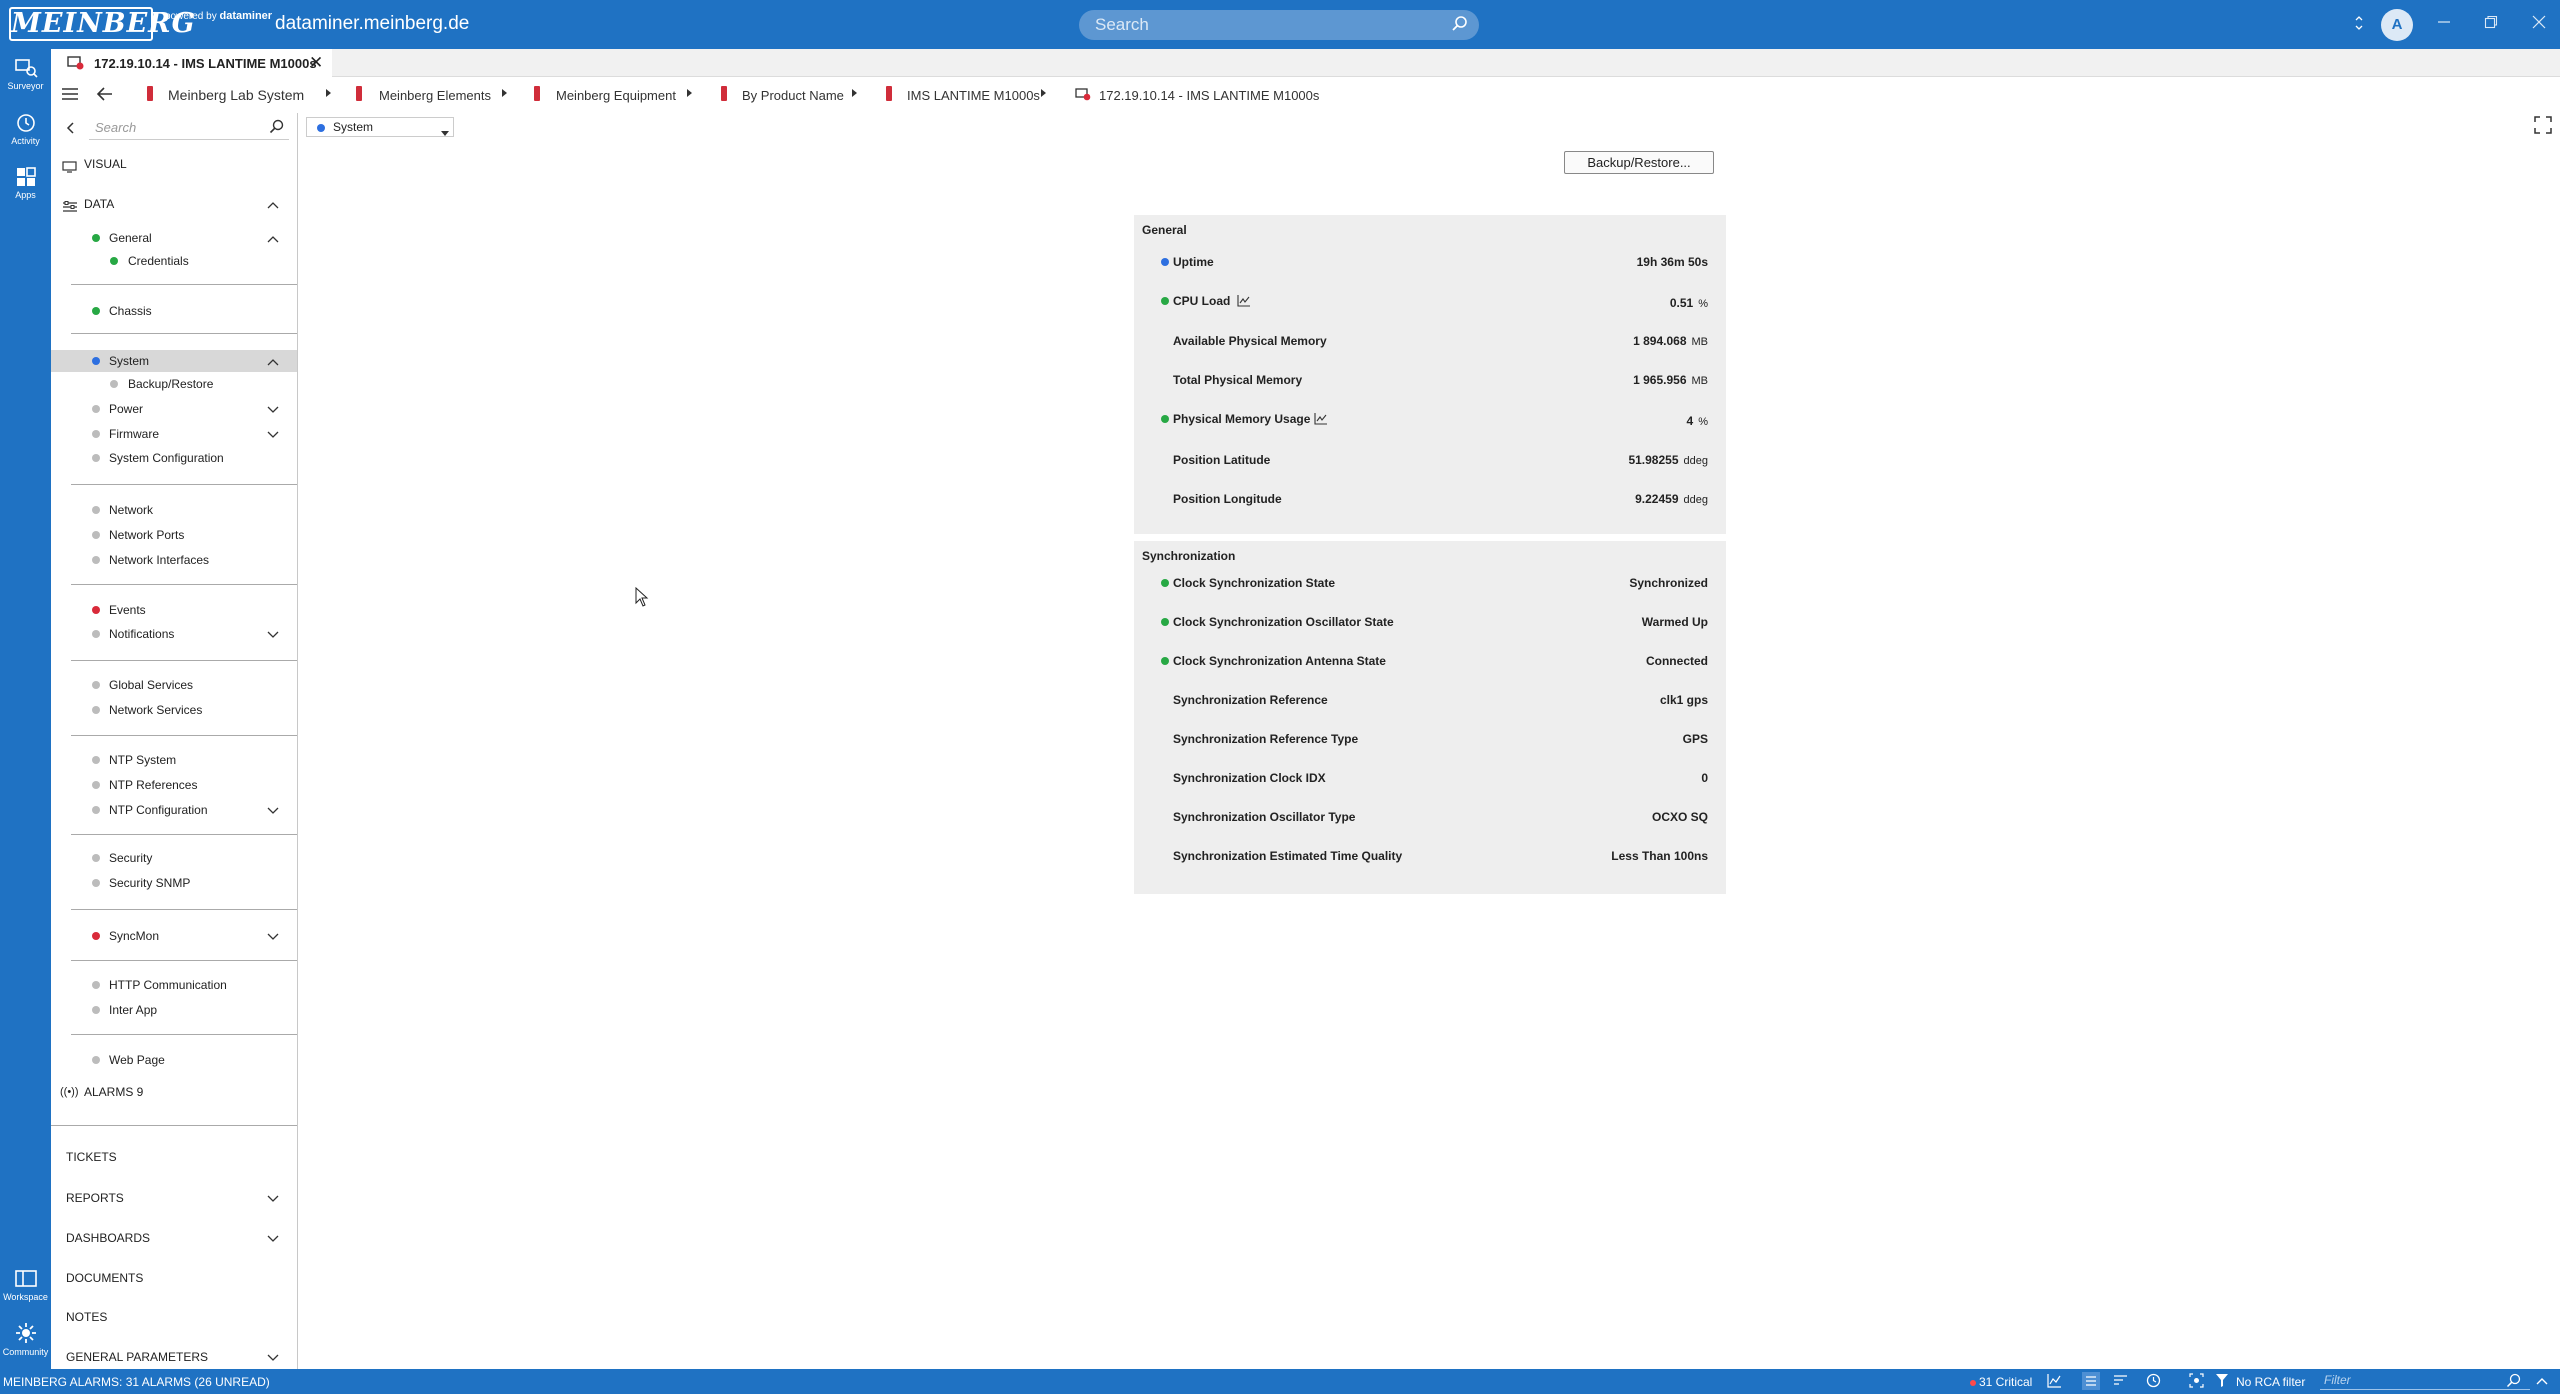  I want to click on view-marker-icon, so click(150, 93).